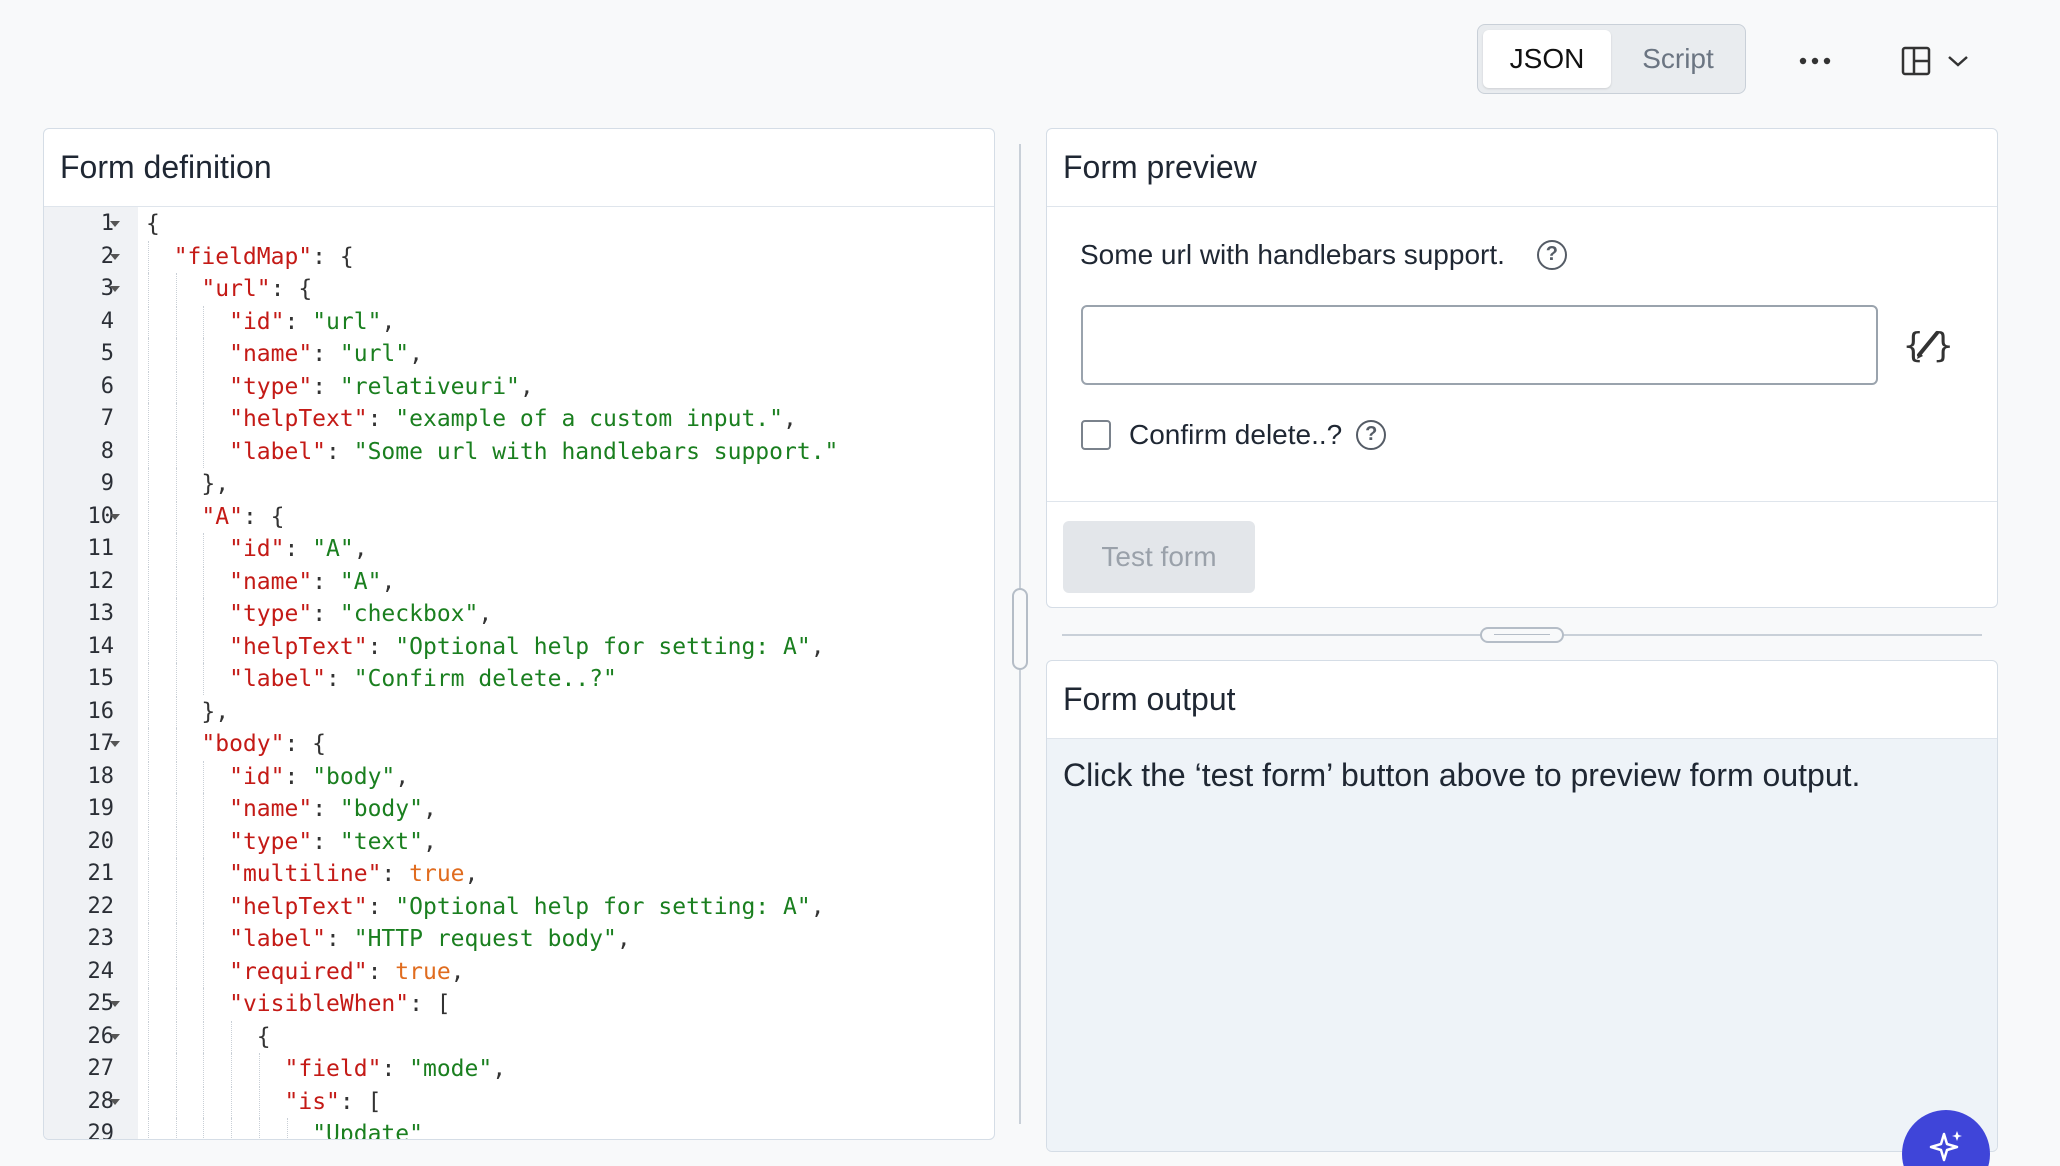 This screenshot has width=2060, height=1166. Describe the element at coordinates (1547, 59) in the screenshot. I see `tab-json: JSON` at that location.